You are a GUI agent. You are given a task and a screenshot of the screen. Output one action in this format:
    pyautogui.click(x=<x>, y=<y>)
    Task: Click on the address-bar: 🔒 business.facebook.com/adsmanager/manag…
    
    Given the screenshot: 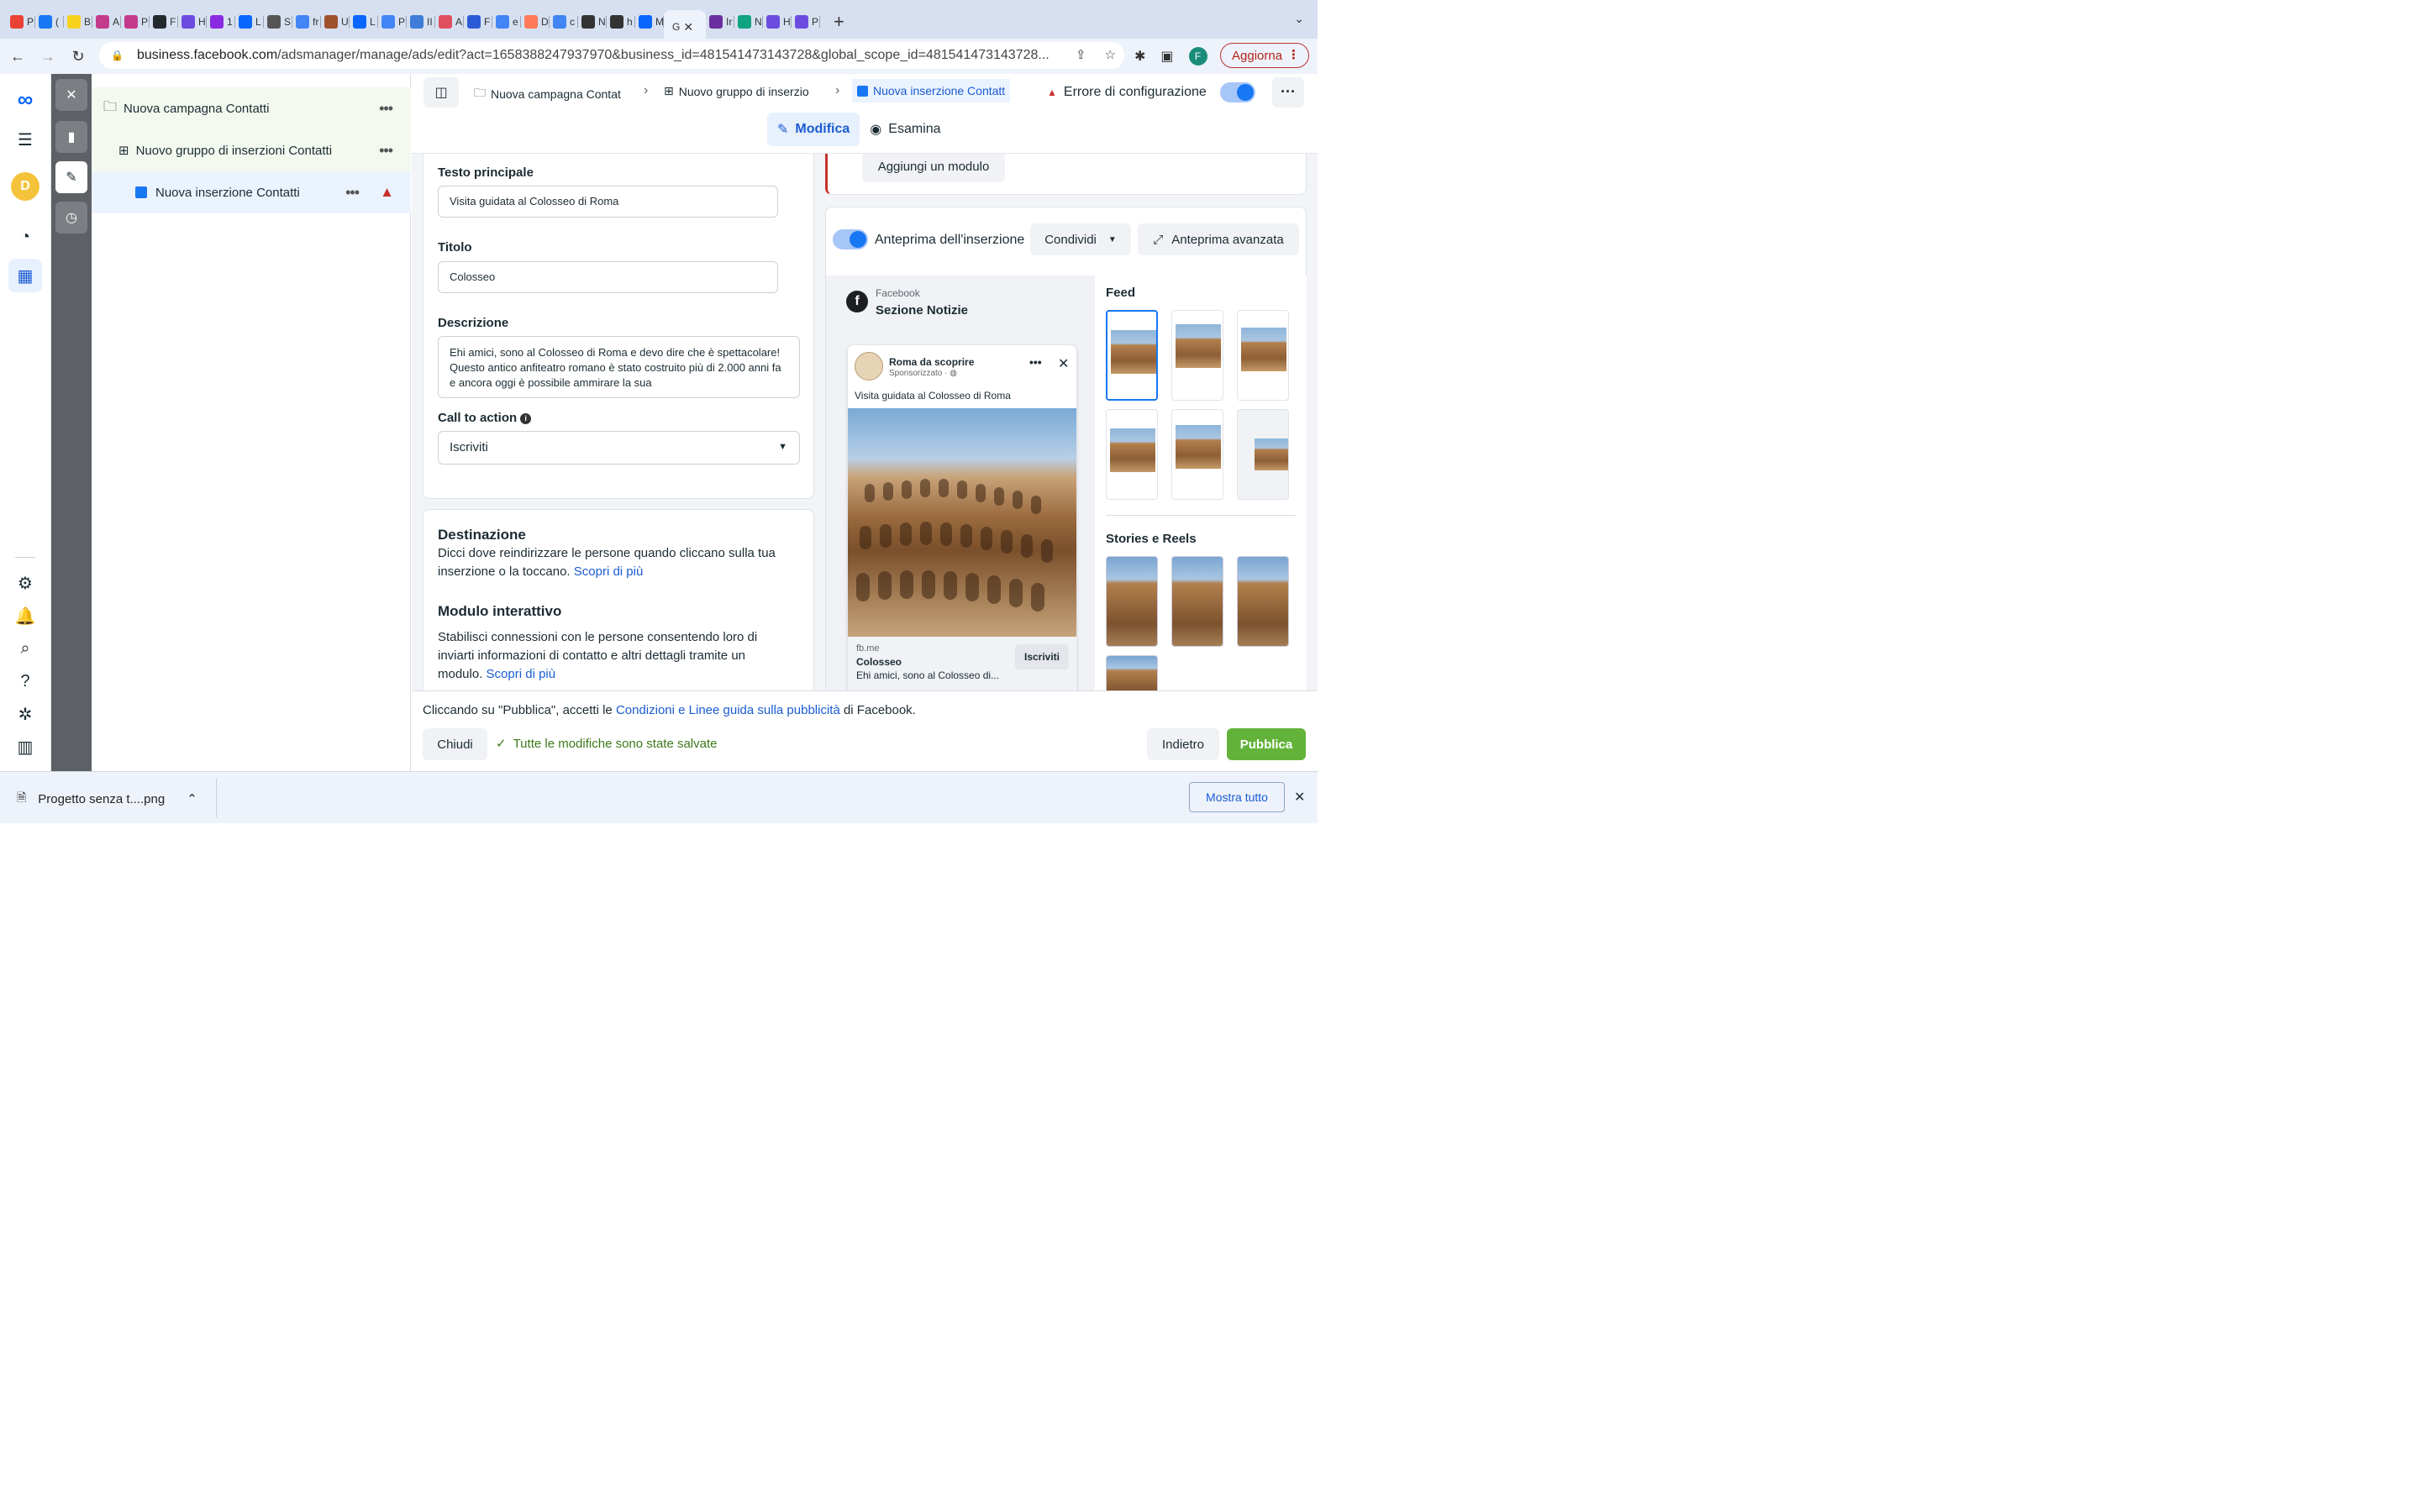 What is the action you would take?
    pyautogui.click(x=612, y=55)
    